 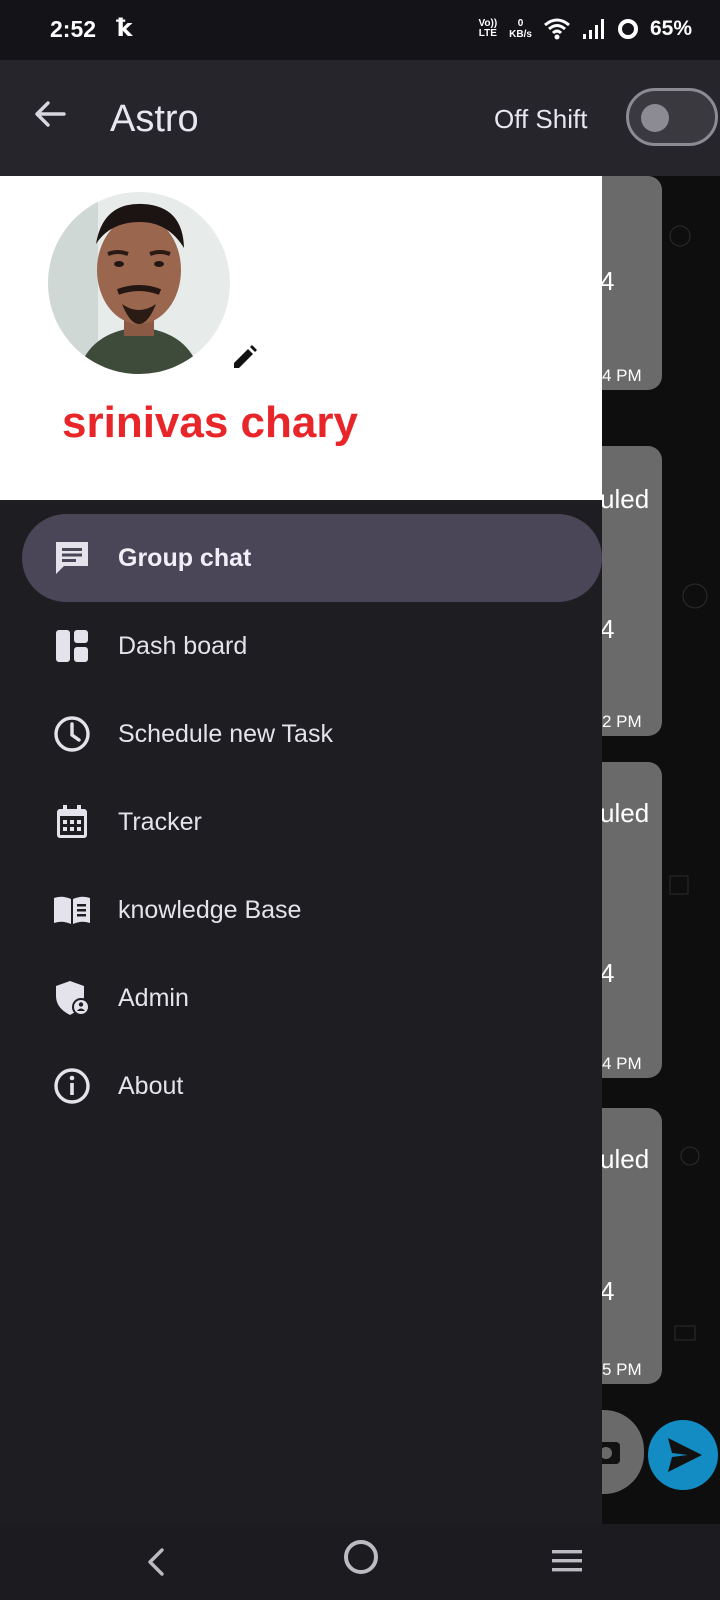 I want to click on battery-percent: 65%, so click(x=670, y=28).